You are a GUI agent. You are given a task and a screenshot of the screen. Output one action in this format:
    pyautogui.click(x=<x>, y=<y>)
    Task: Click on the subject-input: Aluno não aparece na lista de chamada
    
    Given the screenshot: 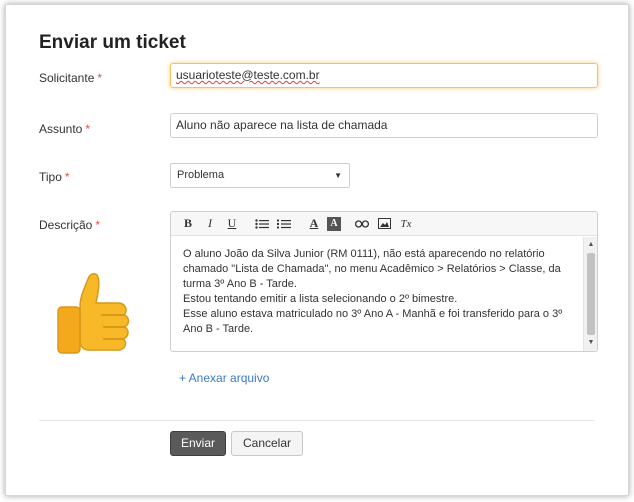 What is the action you would take?
    pyautogui.click(x=384, y=125)
    